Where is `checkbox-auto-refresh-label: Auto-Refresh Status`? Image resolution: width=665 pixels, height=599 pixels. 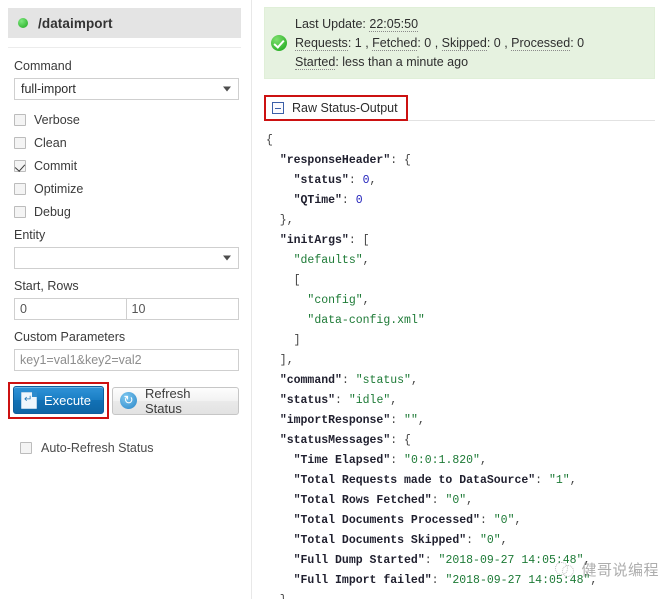
checkbox-auto-refresh-label: Auto-Refresh Status is located at coordinates (97, 448).